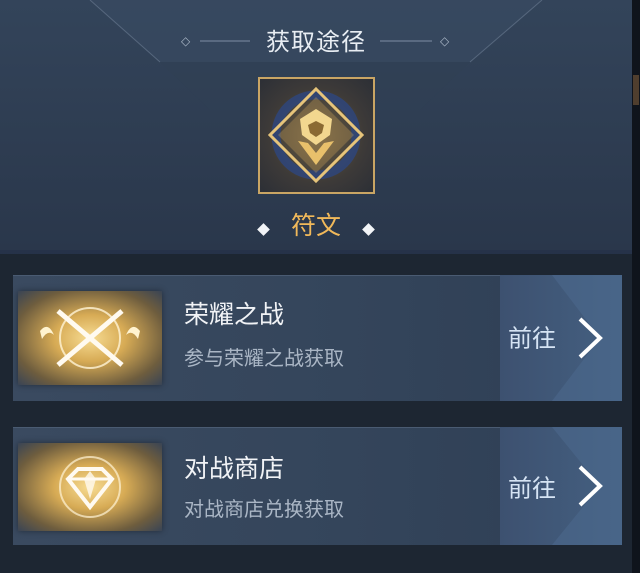  I want to click on crossed-swords-icon, so click(90, 338).